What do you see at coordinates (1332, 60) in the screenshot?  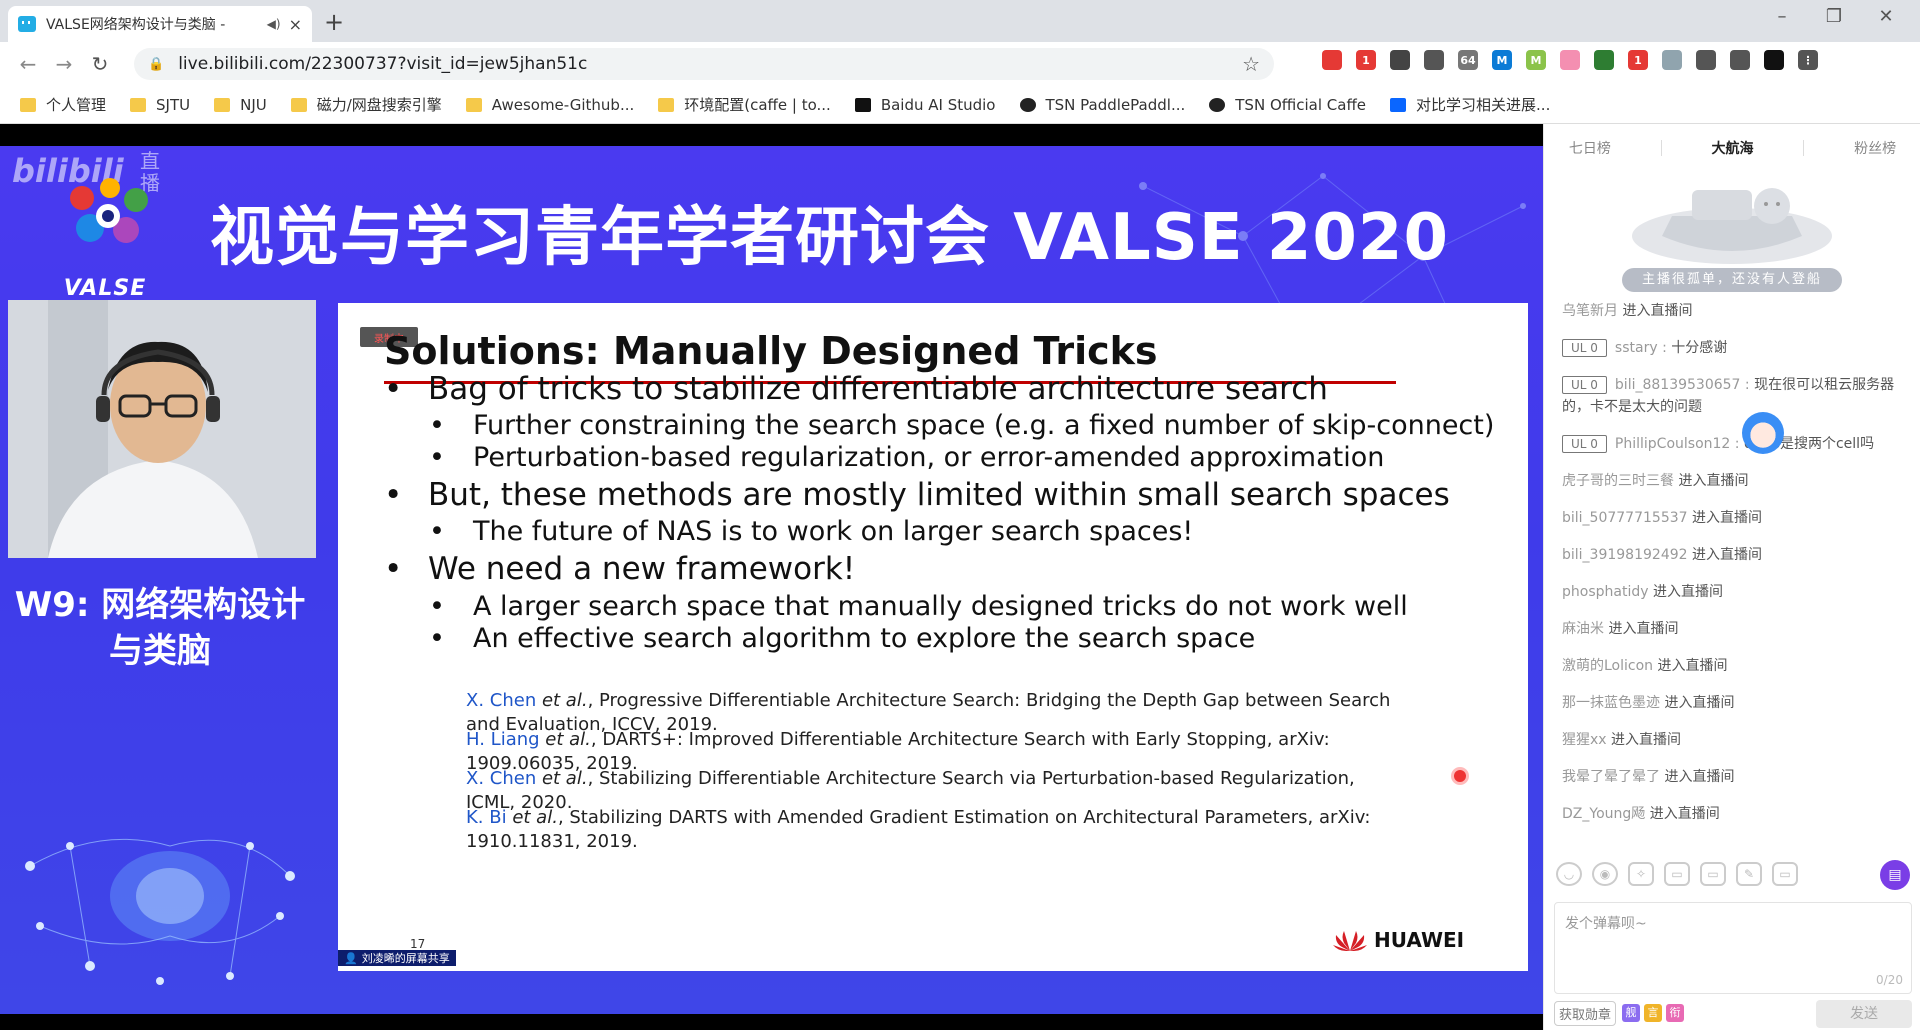 I see `bili-ext-icon` at bounding box center [1332, 60].